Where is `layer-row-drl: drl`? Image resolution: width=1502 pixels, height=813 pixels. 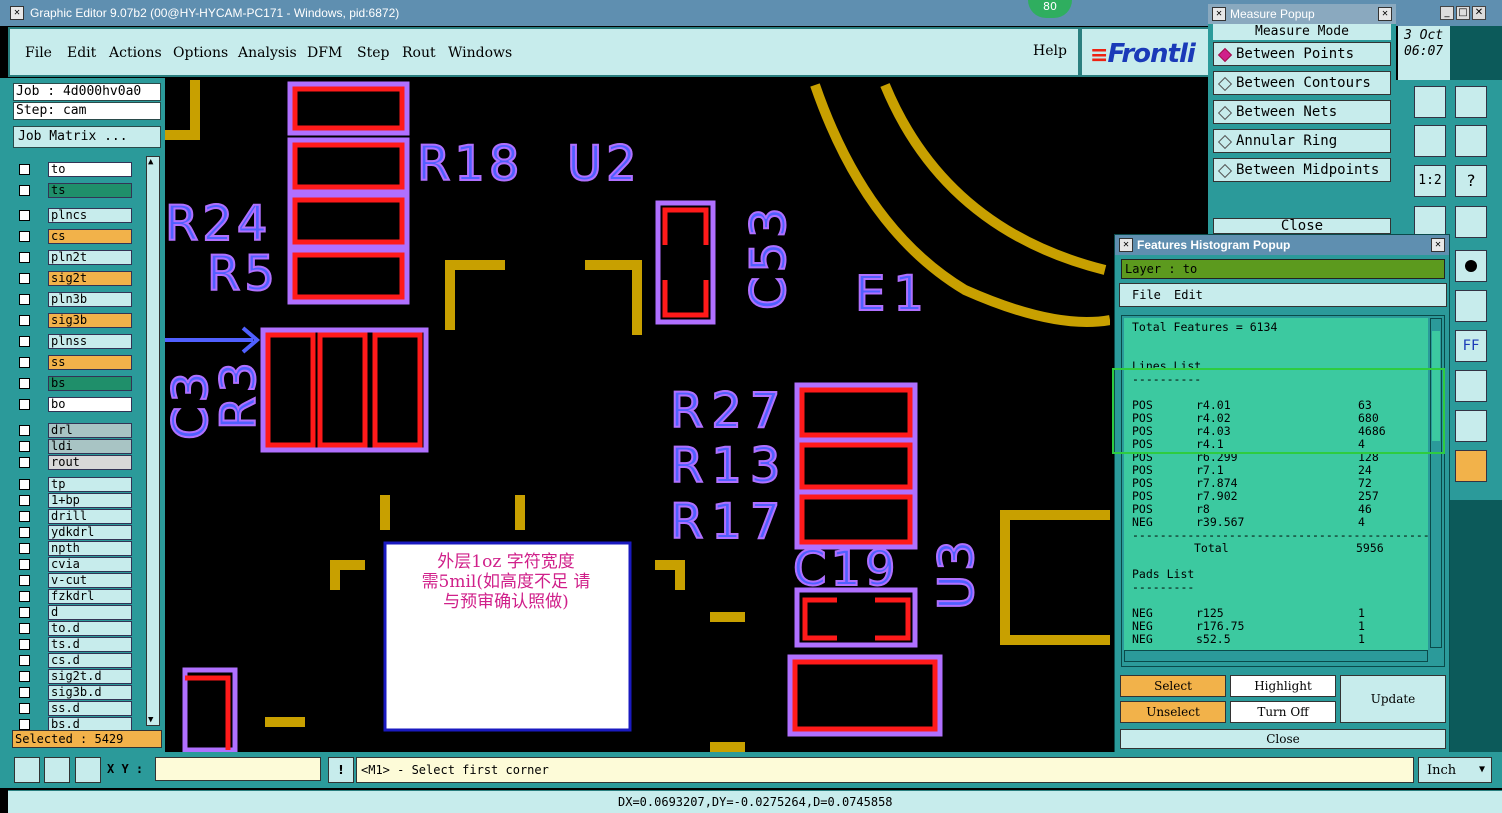
layer-row-drl: drl is located at coordinates (74, 430).